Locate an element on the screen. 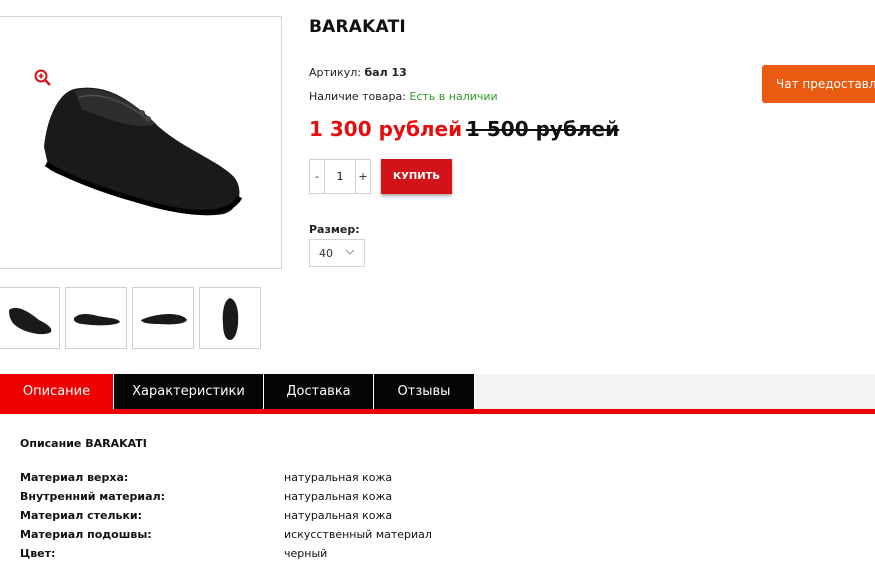 The width and height of the screenshot is (875, 577). spec-value: искусственный материал is located at coordinates (358, 534).